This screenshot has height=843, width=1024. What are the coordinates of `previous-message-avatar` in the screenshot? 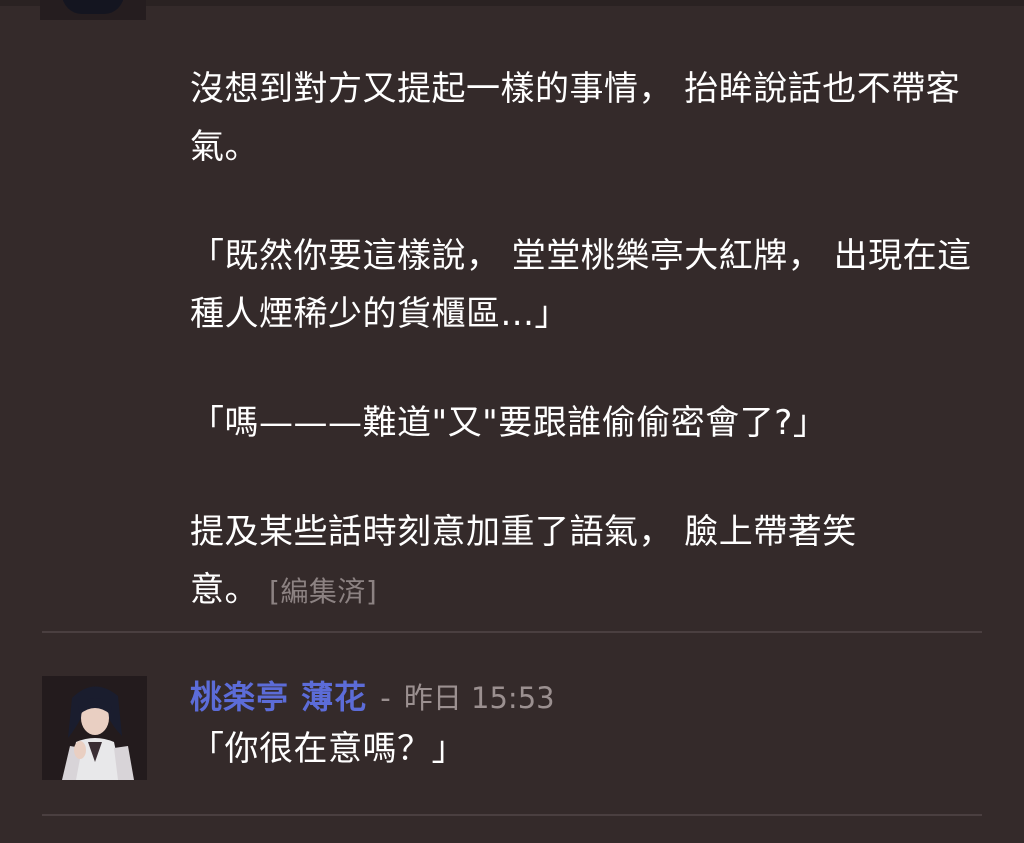 It's located at (93, 10).